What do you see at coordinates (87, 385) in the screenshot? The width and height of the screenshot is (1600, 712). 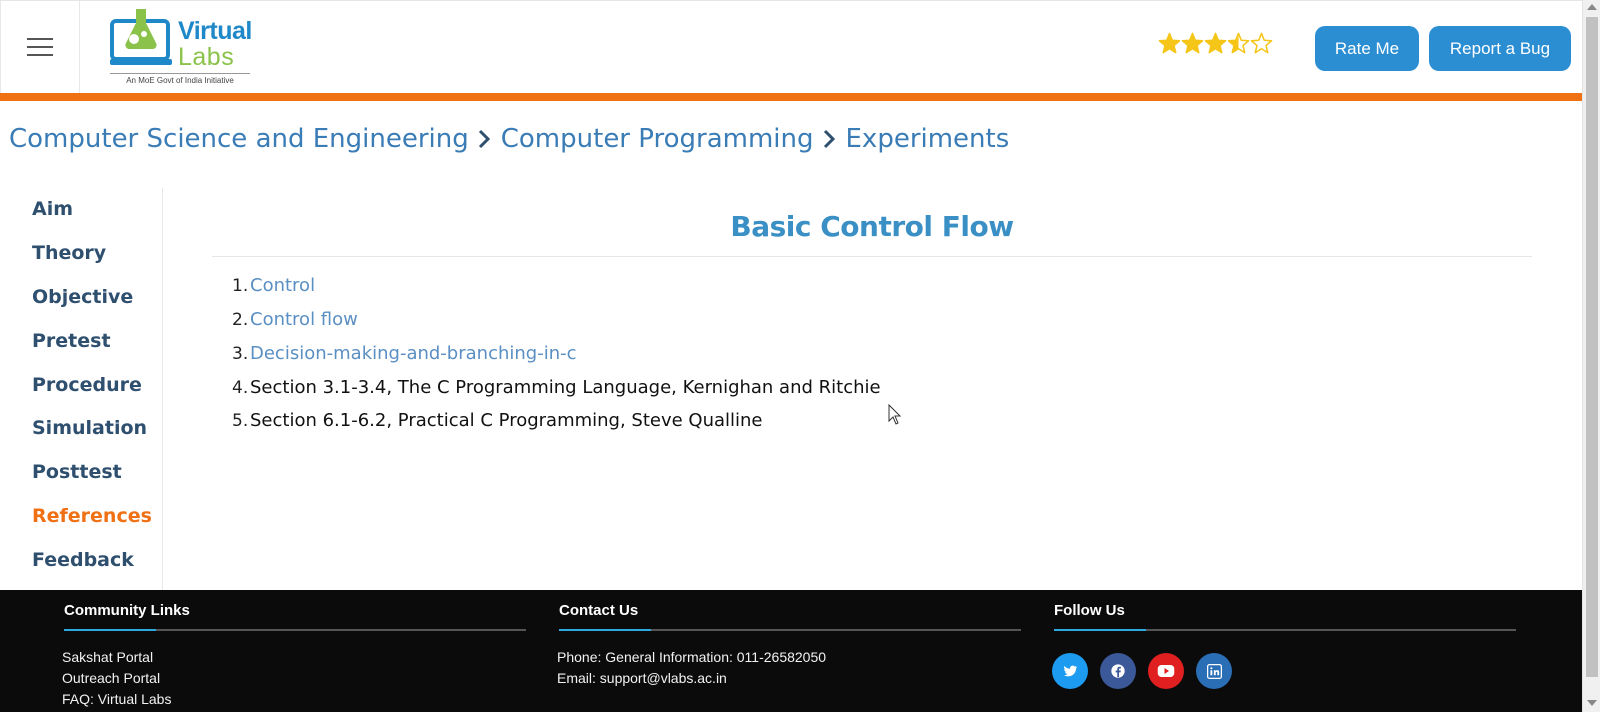 I see `sidebar-item-procedure: Procedure` at bounding box center [87, 385].